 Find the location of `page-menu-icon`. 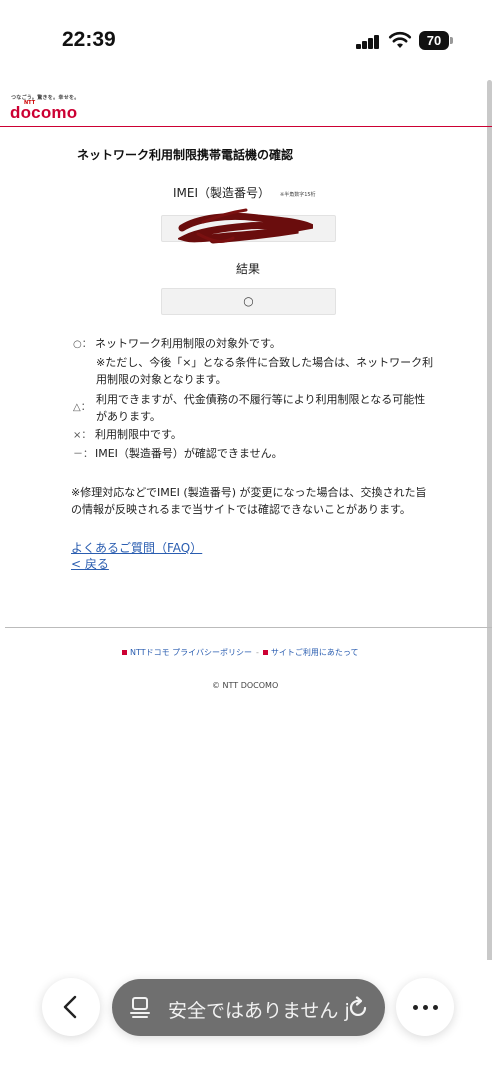

page-menu-icon is located at coordinates (141, 1007).